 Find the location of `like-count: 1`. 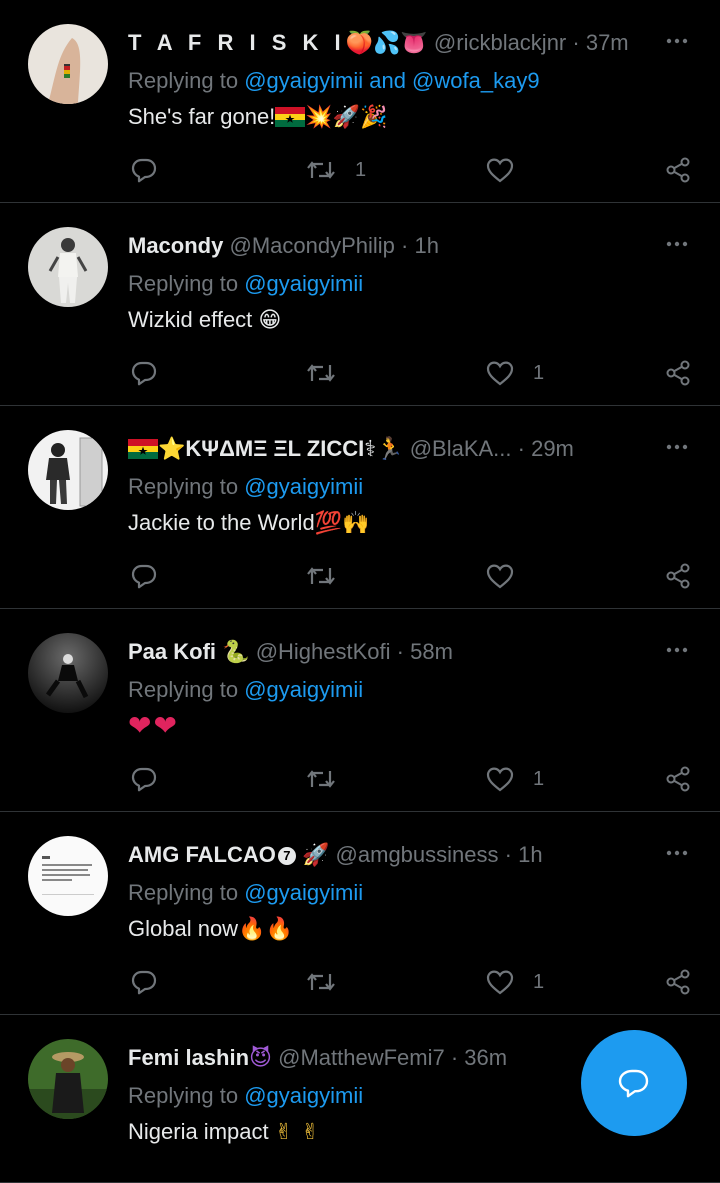

like-count: 1 is located at coordinates (539, 778).